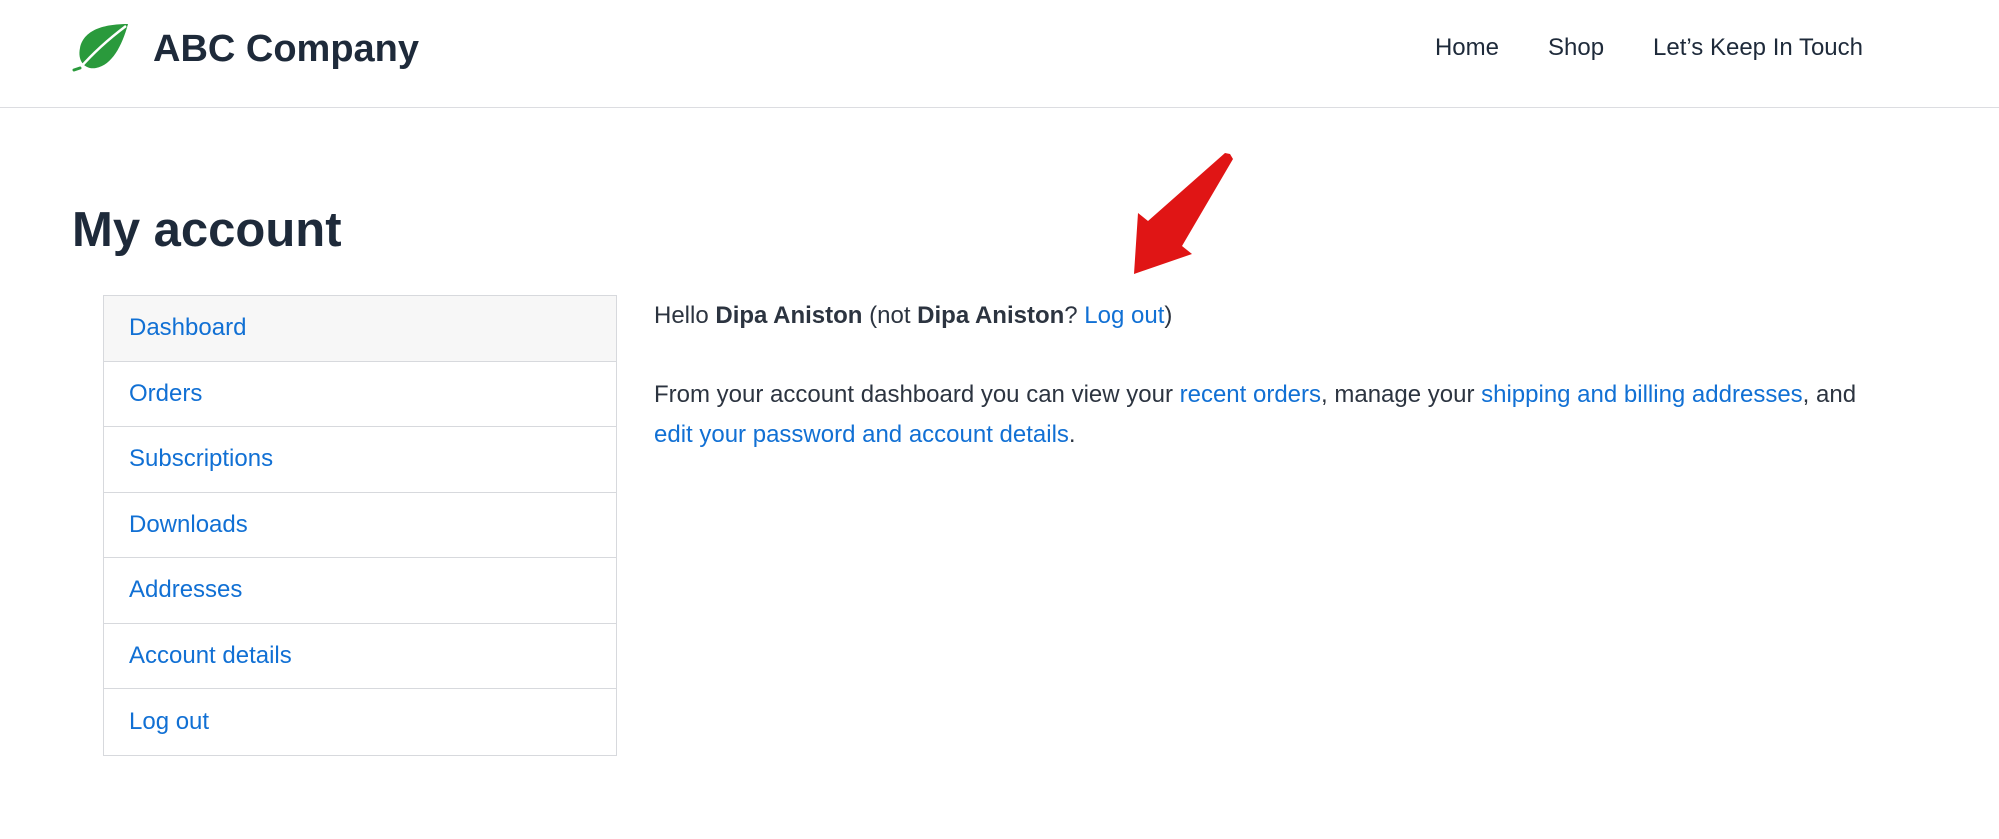  I want to click on nav-keep-in-touch: Let’s Keep In Touch, so click(1758, 48).